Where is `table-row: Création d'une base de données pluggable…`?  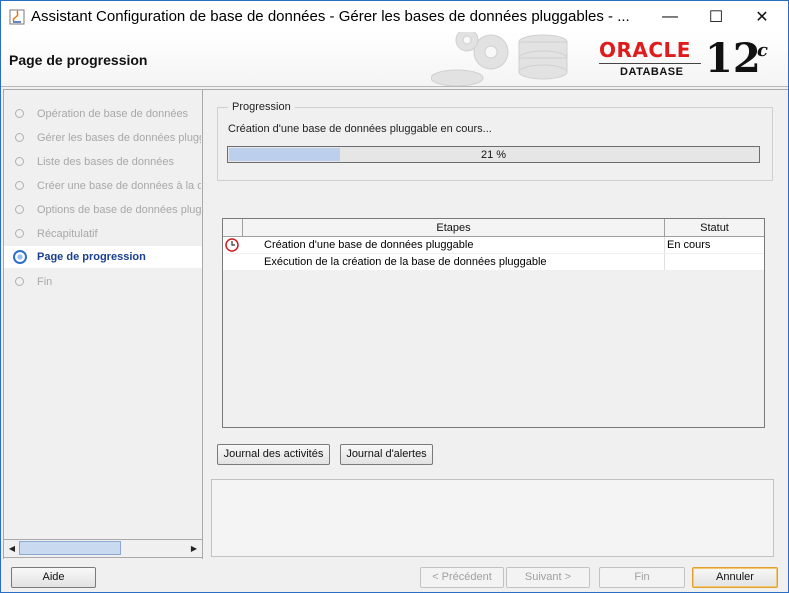
table-row: Création d'une base de données pluggable… is located at coordinates (493, 245).